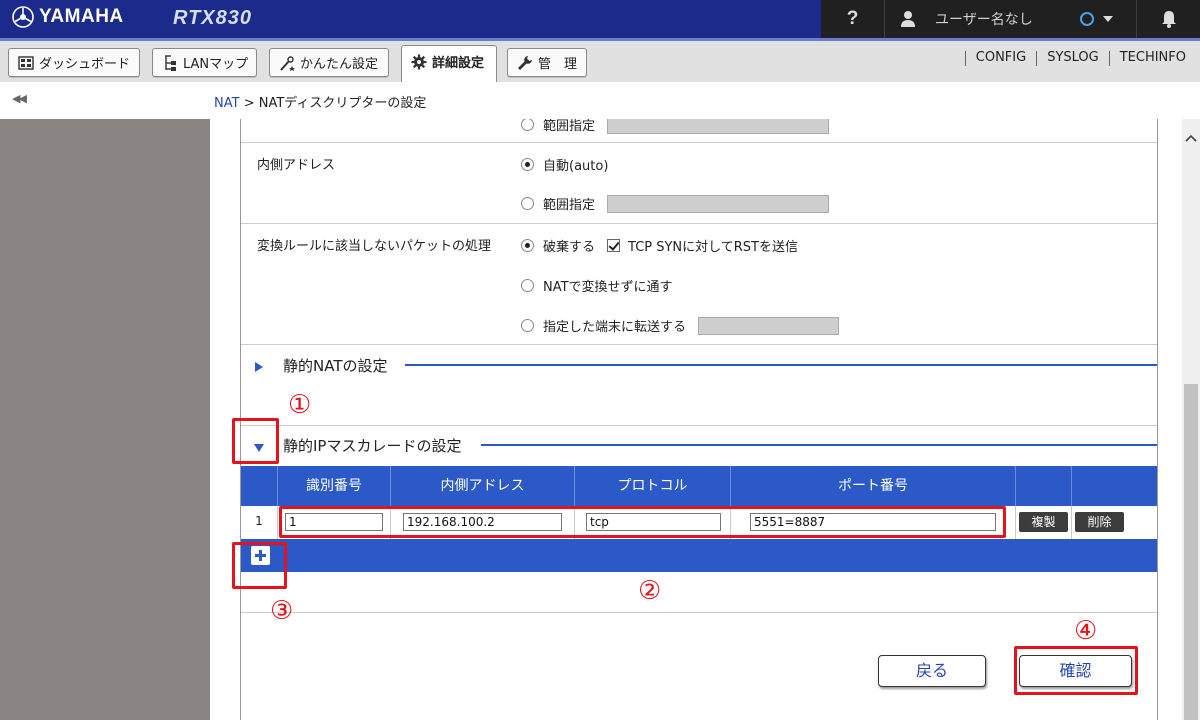  Describe the element at coordinates (216, 64) in the screenshot. I see `tab-label: LANマップ` at that location.